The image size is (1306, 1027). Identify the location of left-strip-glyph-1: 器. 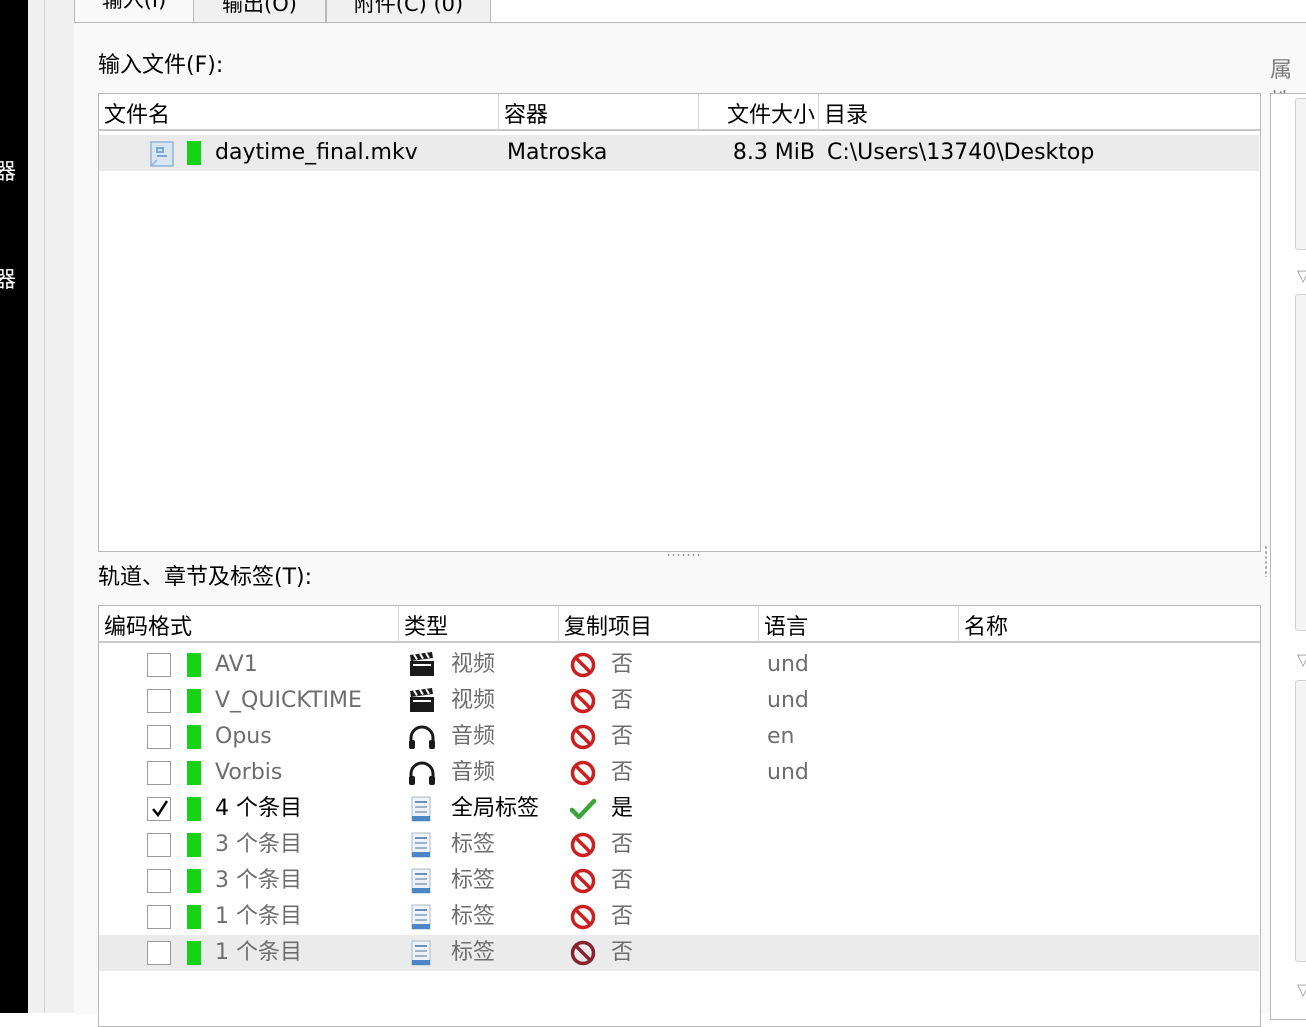
(8, 172).